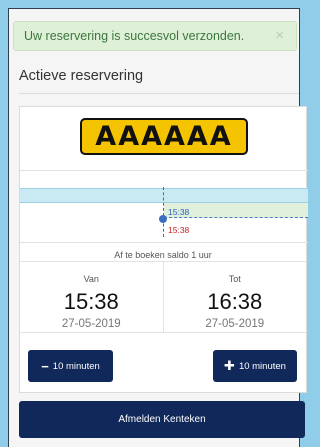 This screenshot has height=447, width=320. What do you see at coordinates (159, 93) in the screenshot?
I see `divider` at bounding box center [159, 93].